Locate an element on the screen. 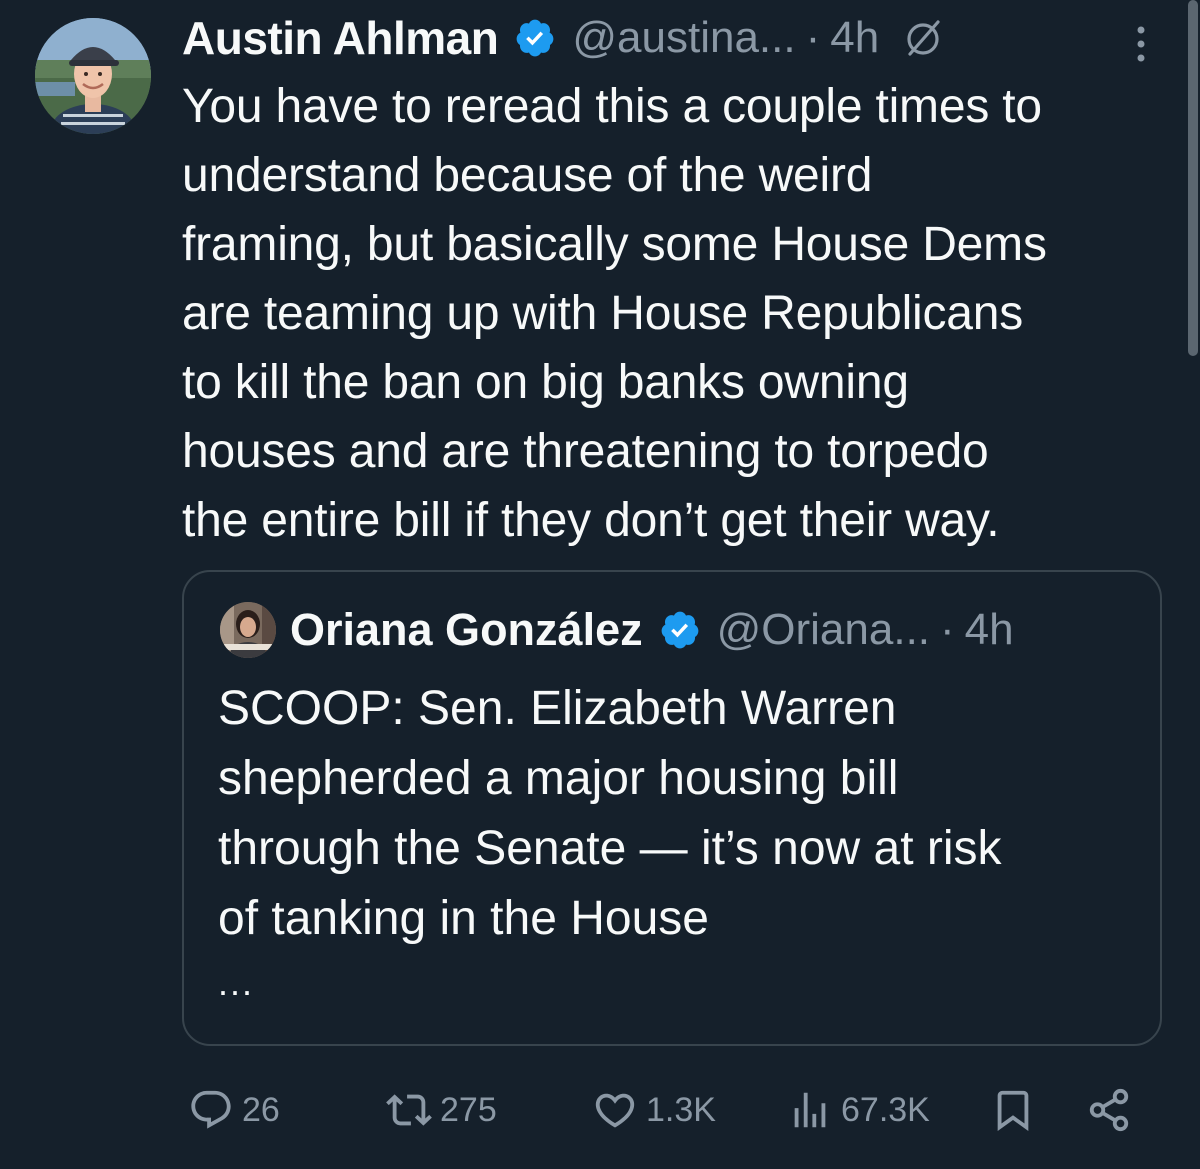 The height and width of the screenshot is (1169, 1200). tweet-timestamp: 4h is located at coordinates (854, 38).